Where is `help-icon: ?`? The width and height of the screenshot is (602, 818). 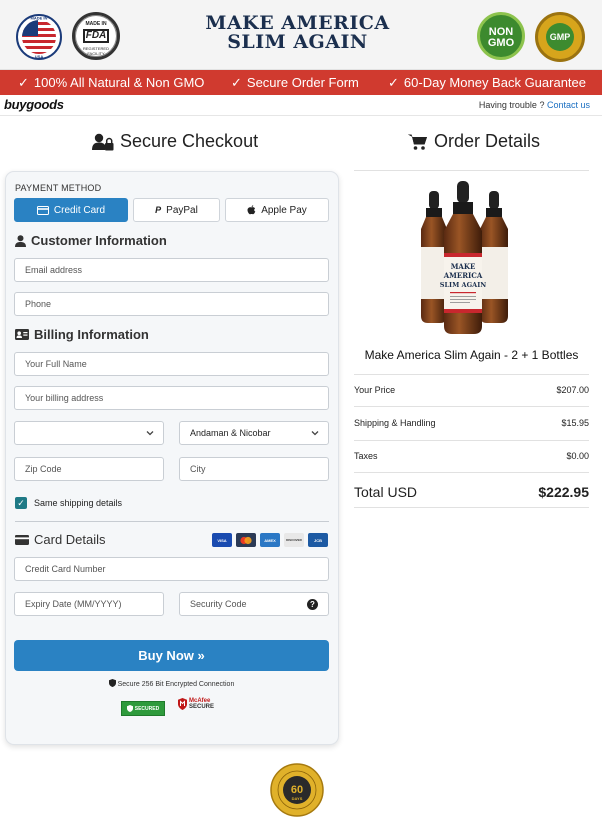 help-icon: ? is located at coordinates (312, 604).